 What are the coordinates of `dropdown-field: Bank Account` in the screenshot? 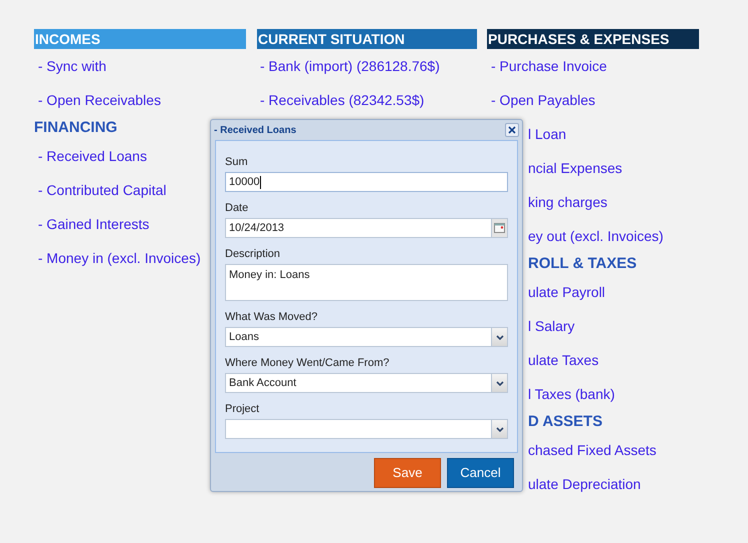 It's located at (366, 383).